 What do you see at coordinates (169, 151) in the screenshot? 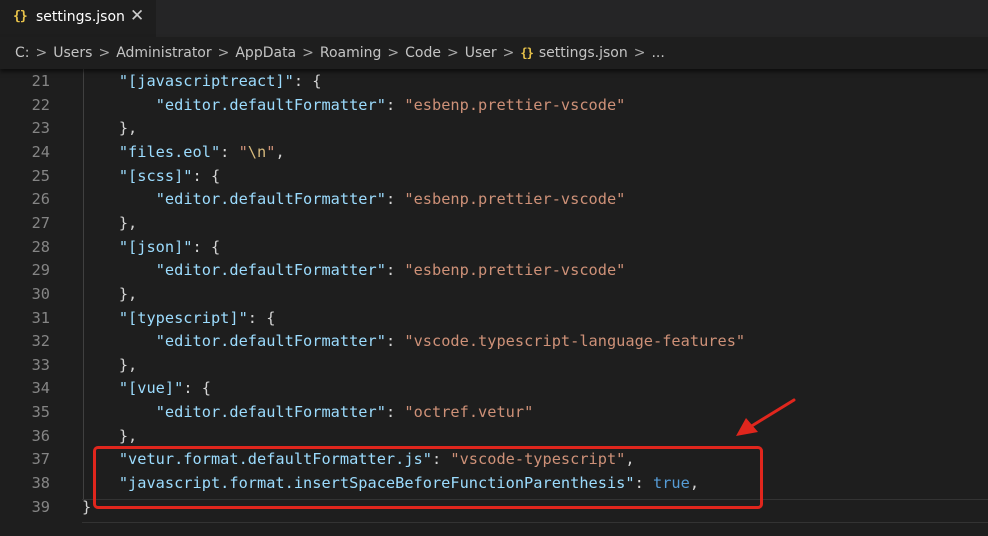
I see `code-token: "files.eol"` at bounding box center [169, 151].